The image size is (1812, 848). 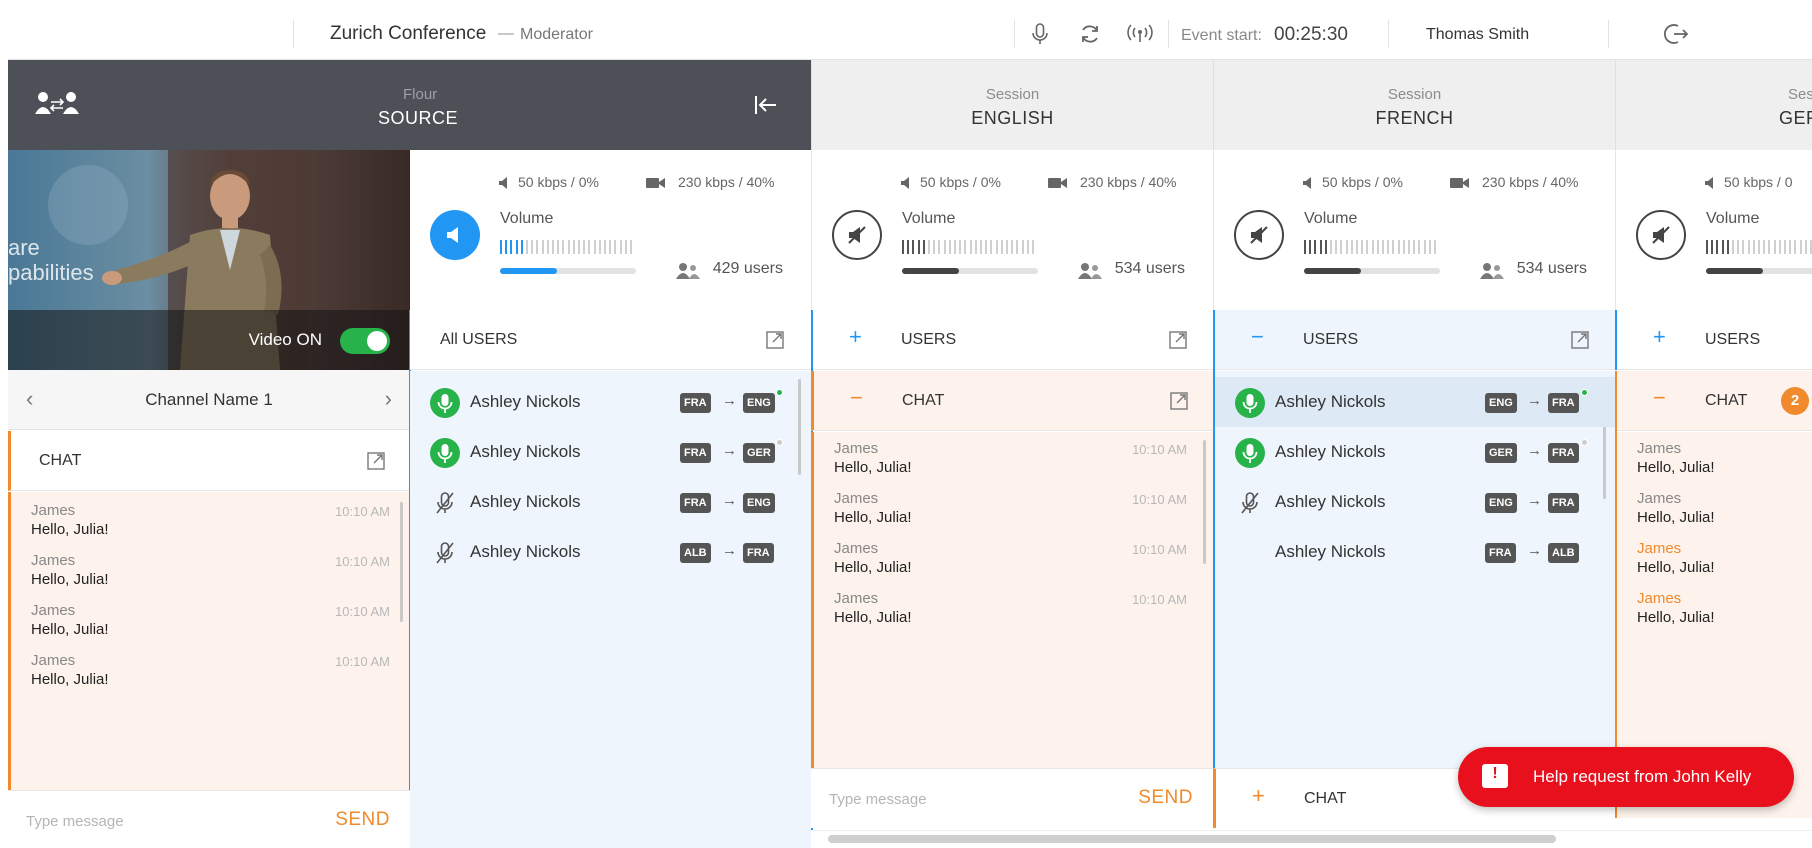 What do you see at coordinates (729, 500) in the screenshot?
I see `arrow-right-icon: →` at bounding box center [729, 500].